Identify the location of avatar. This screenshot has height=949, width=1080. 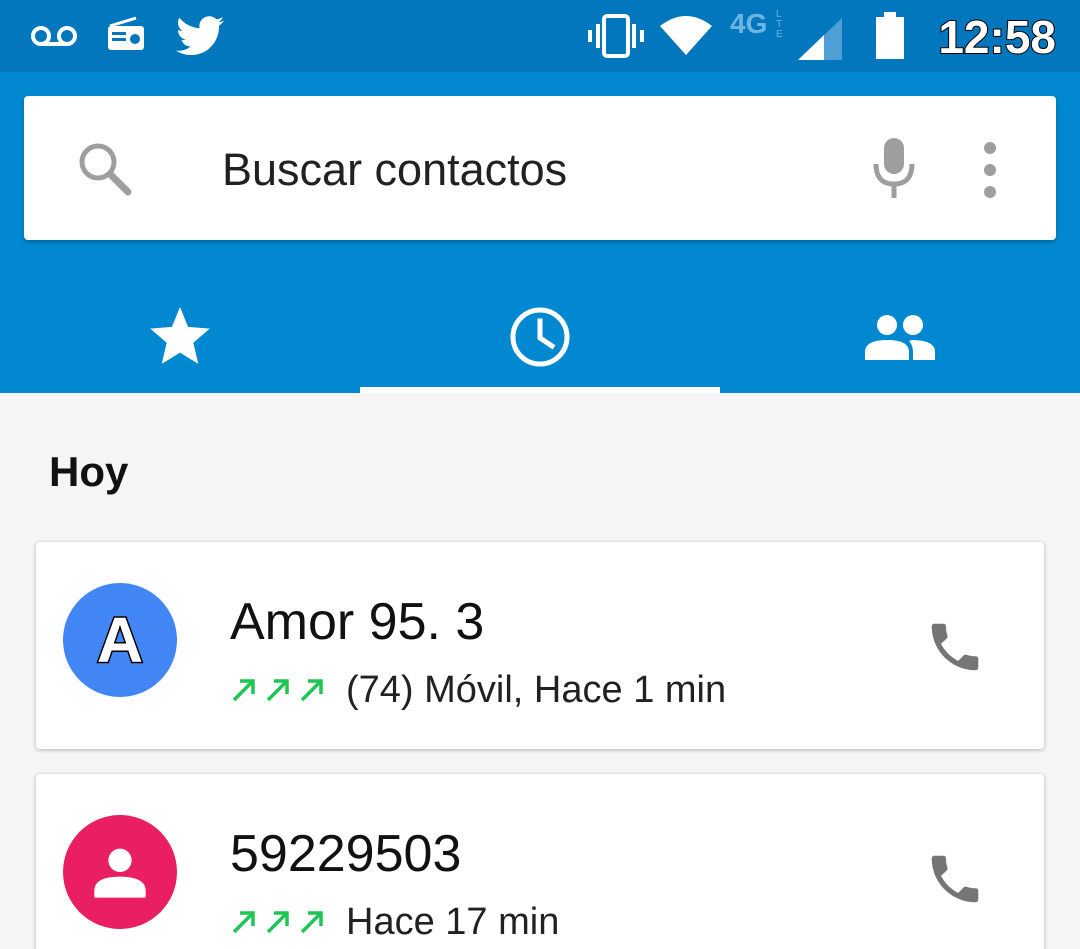
(120, 872).